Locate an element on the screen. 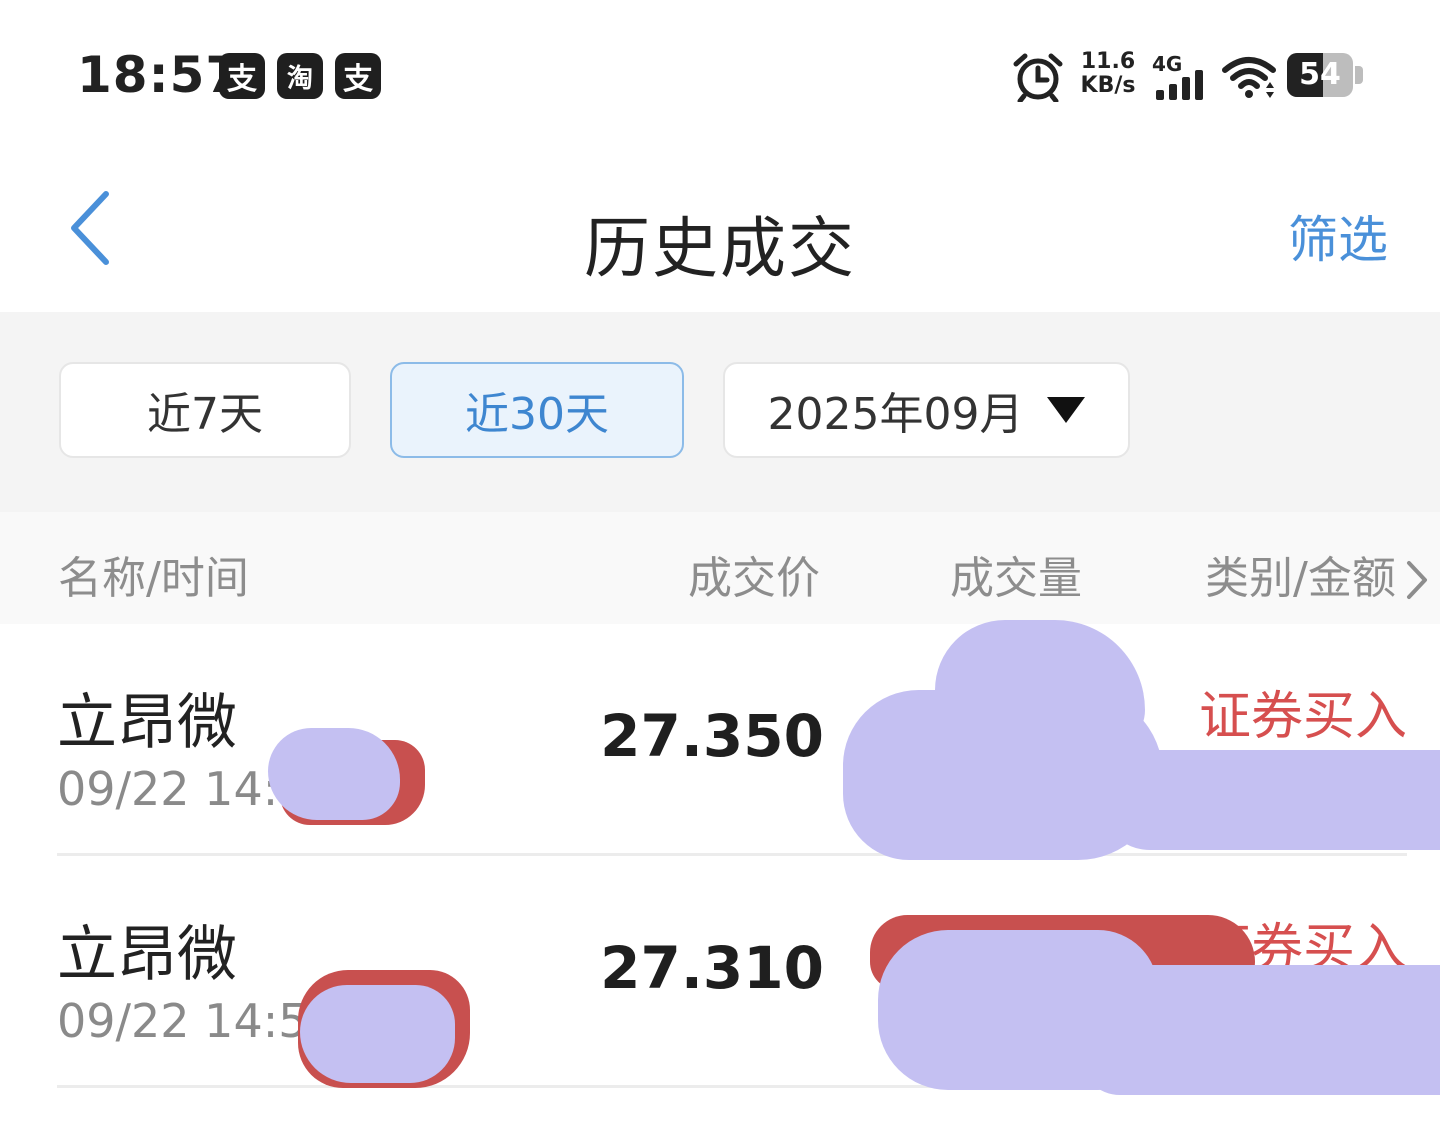 The width and height of the screenshot is (1440, 1139). network-speed: 11.6 KB/s is located at coordinates (1108, 73).